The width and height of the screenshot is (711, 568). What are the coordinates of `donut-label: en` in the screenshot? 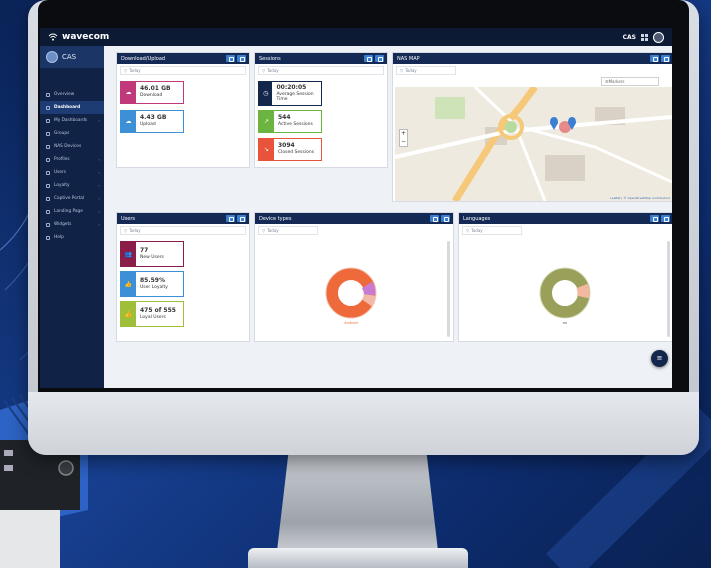 It's located at (565, 323).